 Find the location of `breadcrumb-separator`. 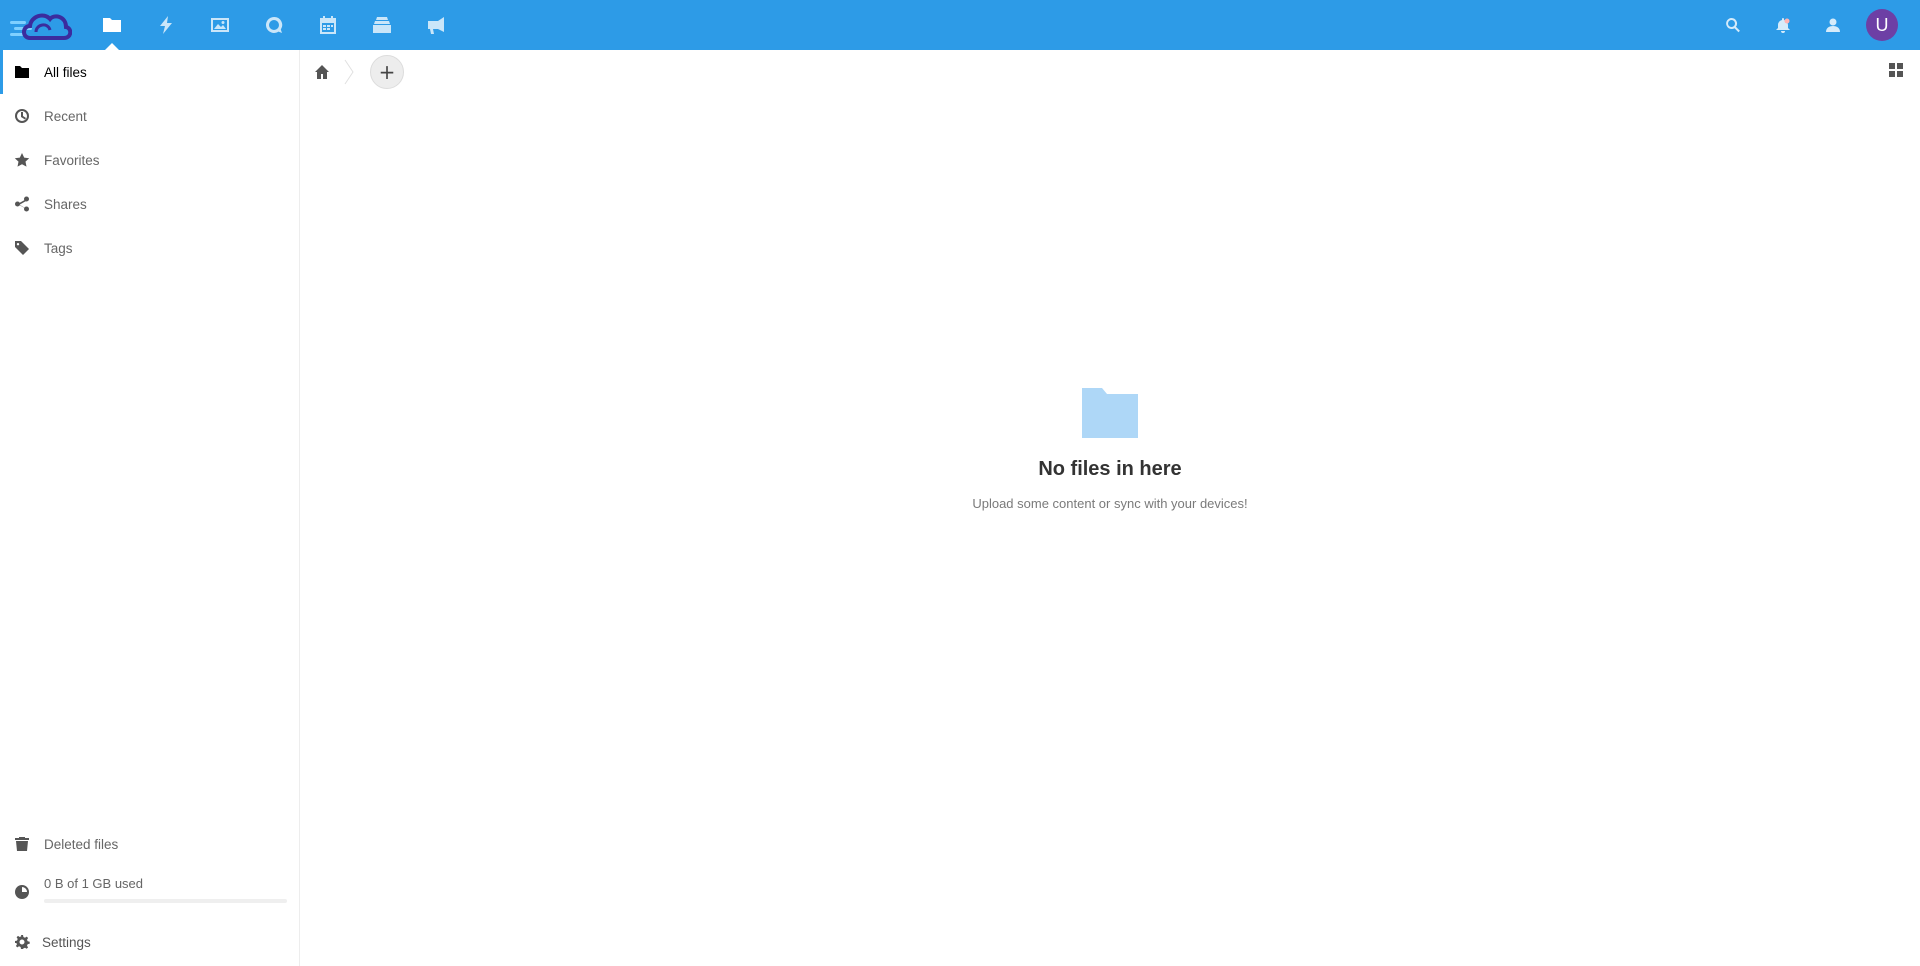

breadcrumb-separator is located at coordinates (349, 72).